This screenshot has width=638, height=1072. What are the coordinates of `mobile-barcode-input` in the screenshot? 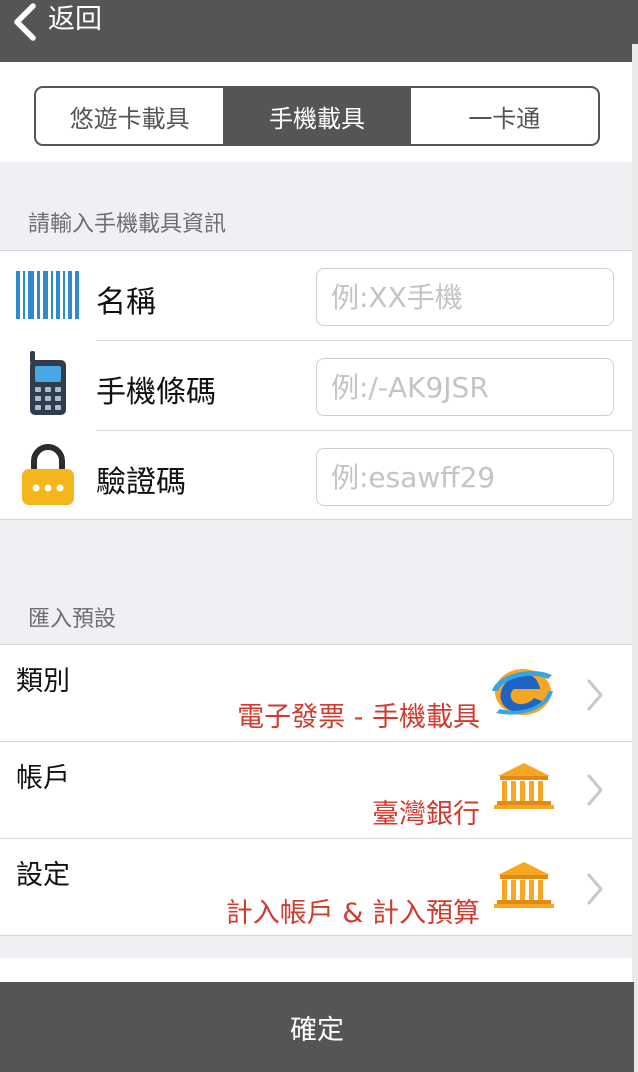 It's located at (465, 387).